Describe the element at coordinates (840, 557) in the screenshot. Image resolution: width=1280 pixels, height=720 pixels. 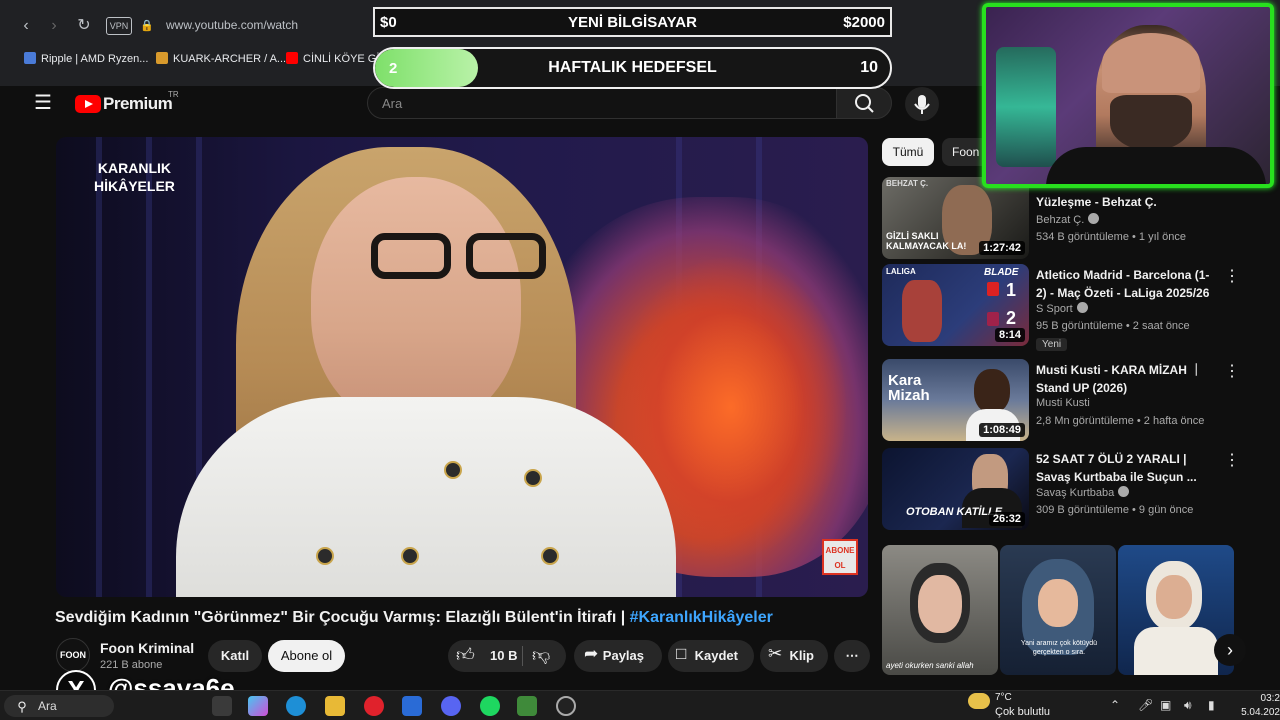
I see `subscribe-watermark-badge: ABONE OL` at that location.